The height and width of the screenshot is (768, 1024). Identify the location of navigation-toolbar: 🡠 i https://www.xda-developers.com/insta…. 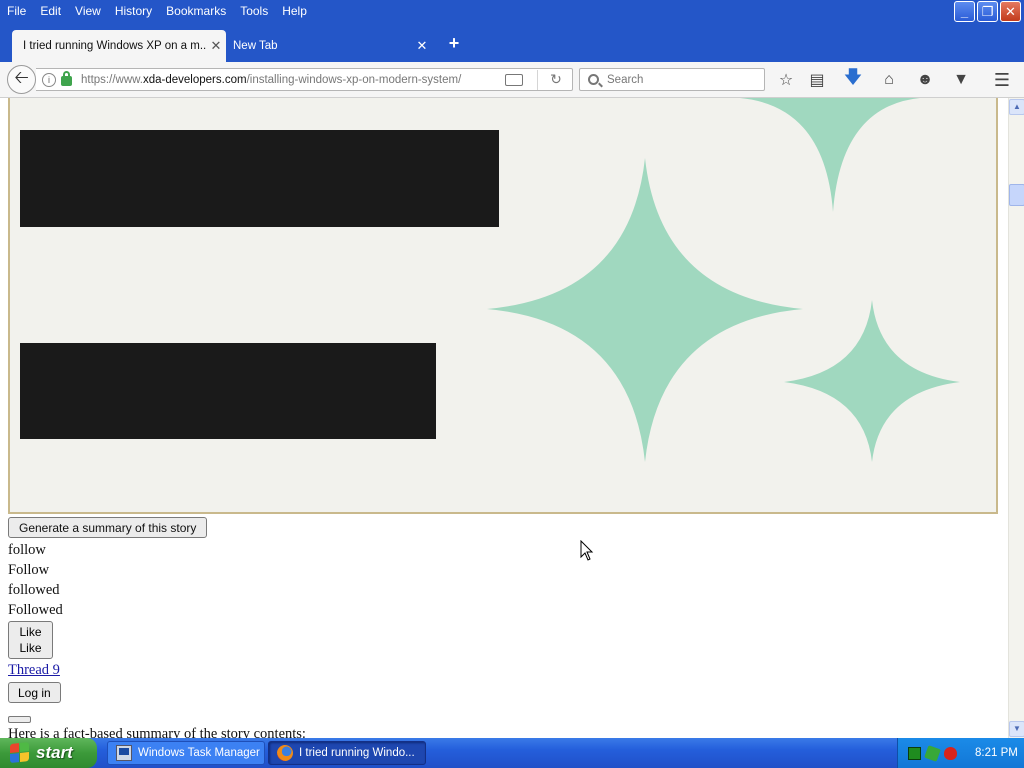
(512, 80).